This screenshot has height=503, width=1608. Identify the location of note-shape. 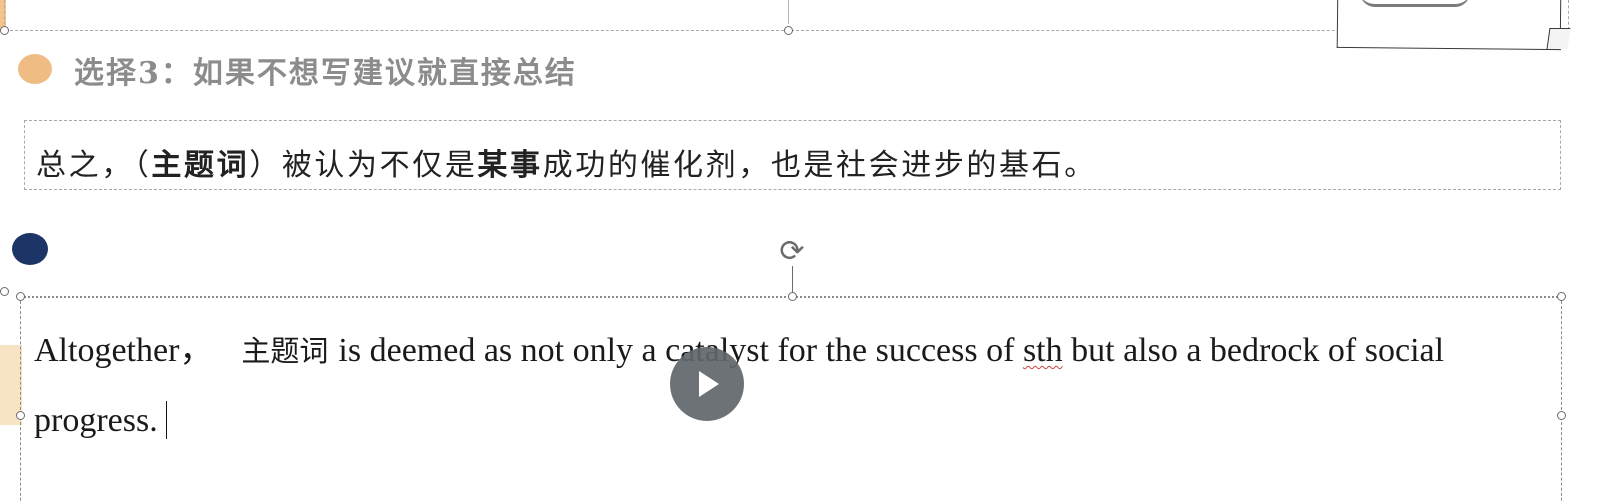
(1449, 25).